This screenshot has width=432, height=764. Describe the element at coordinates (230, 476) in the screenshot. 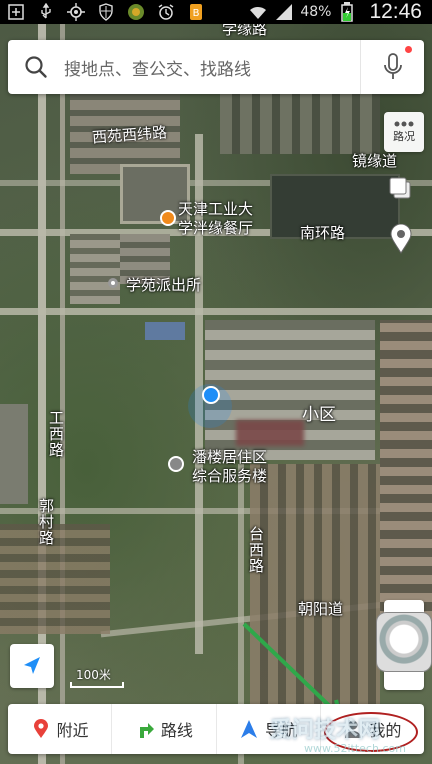

I see `label-panlou-2: 综合服务楼` at that location.